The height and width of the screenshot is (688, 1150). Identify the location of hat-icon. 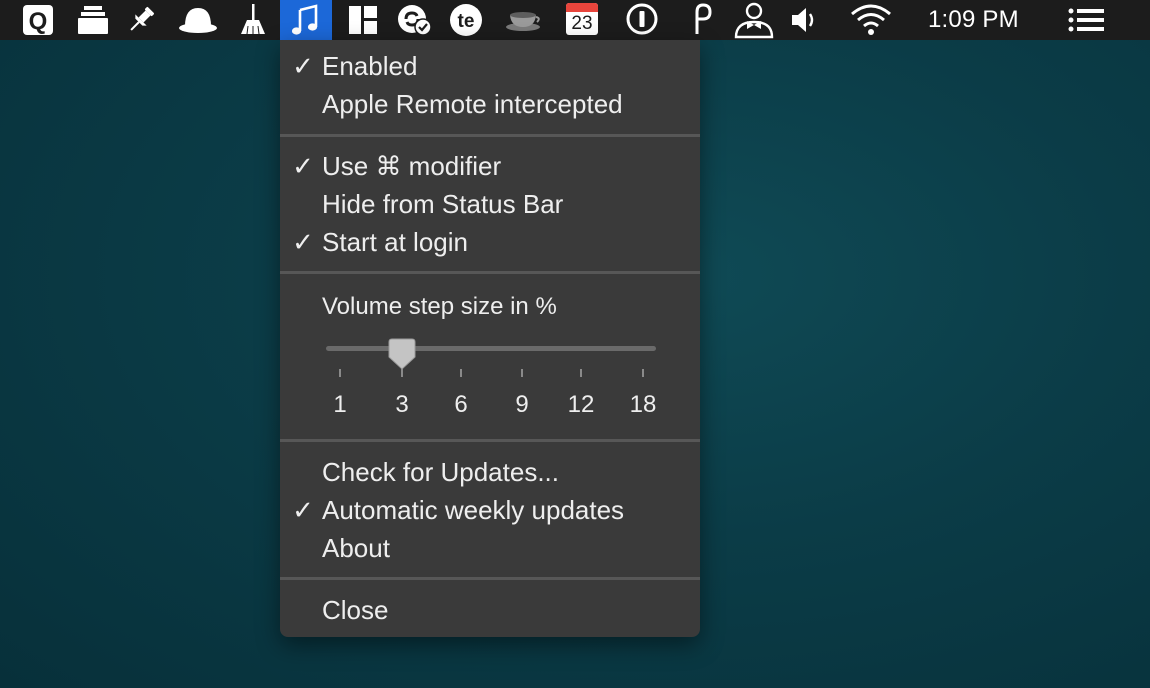
(198, 20).